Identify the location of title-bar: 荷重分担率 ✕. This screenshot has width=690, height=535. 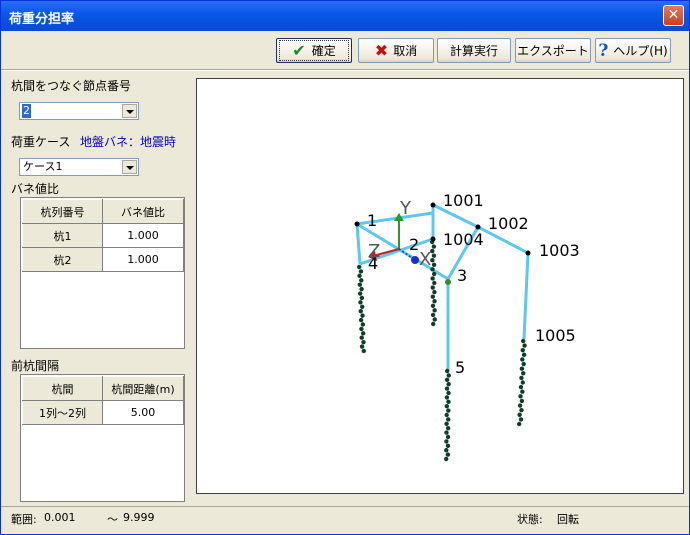
(345, 16).